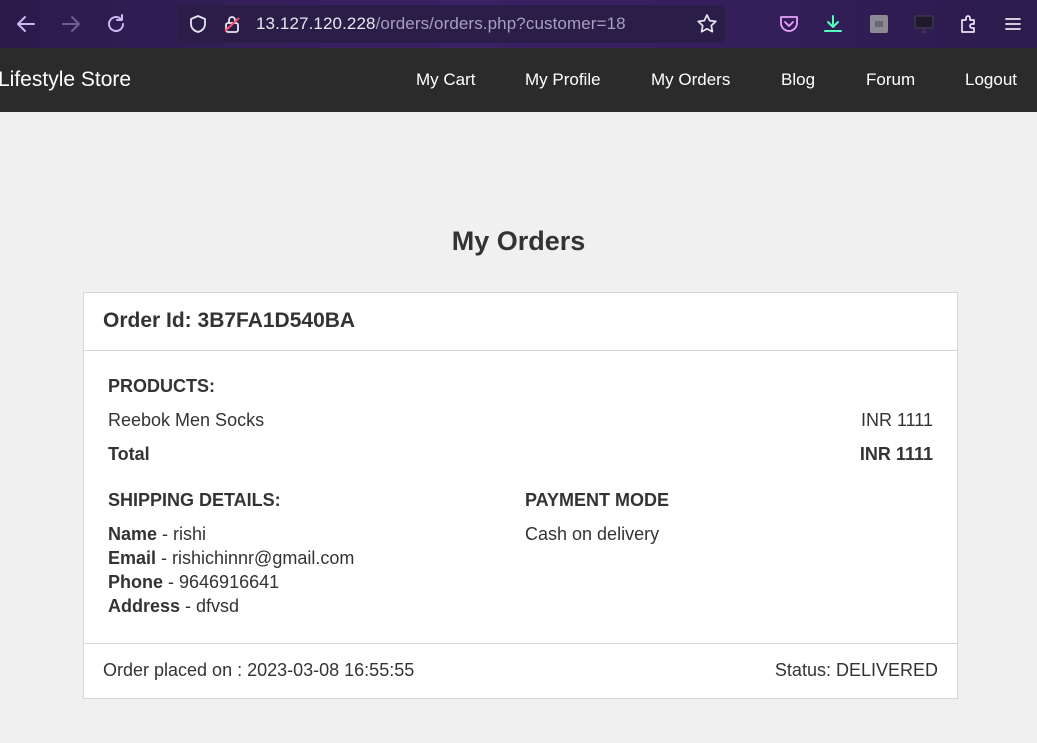 Image resolution: width=1037 pixels, height=743 pixels. Describe the element at coordinates (194, 500) in the screenshot. I see `shipping-heading: SHIPPING DETAILS:` at that location.